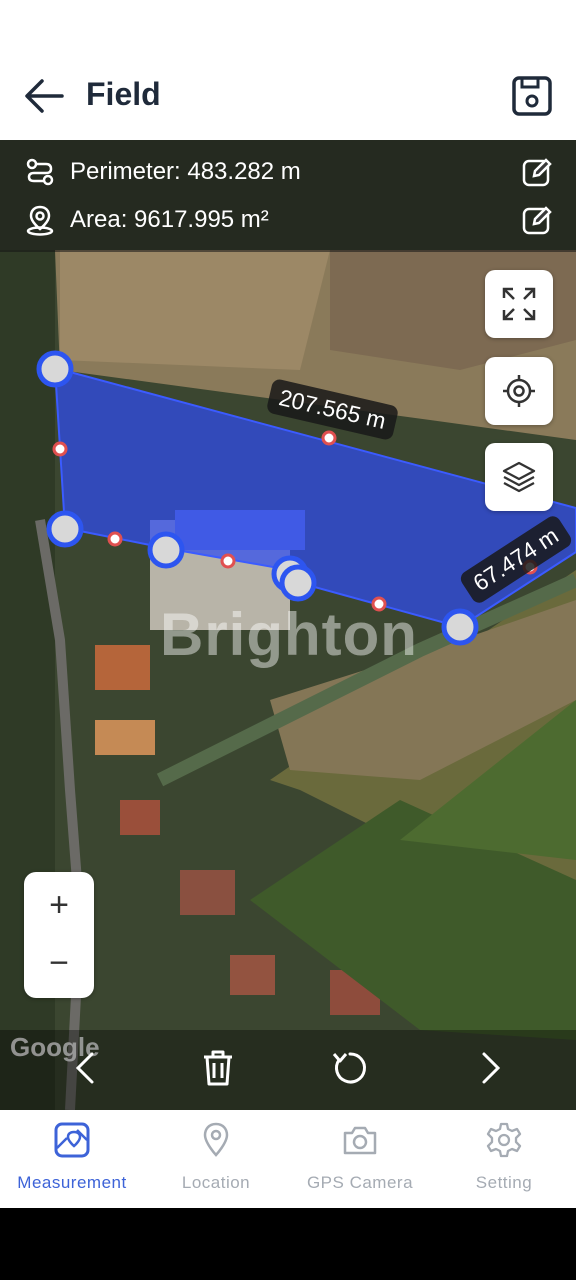  Describe the element at coordinates (360, 1182) in the screenshot. I see `nav-label: GPS Camera` at that location.